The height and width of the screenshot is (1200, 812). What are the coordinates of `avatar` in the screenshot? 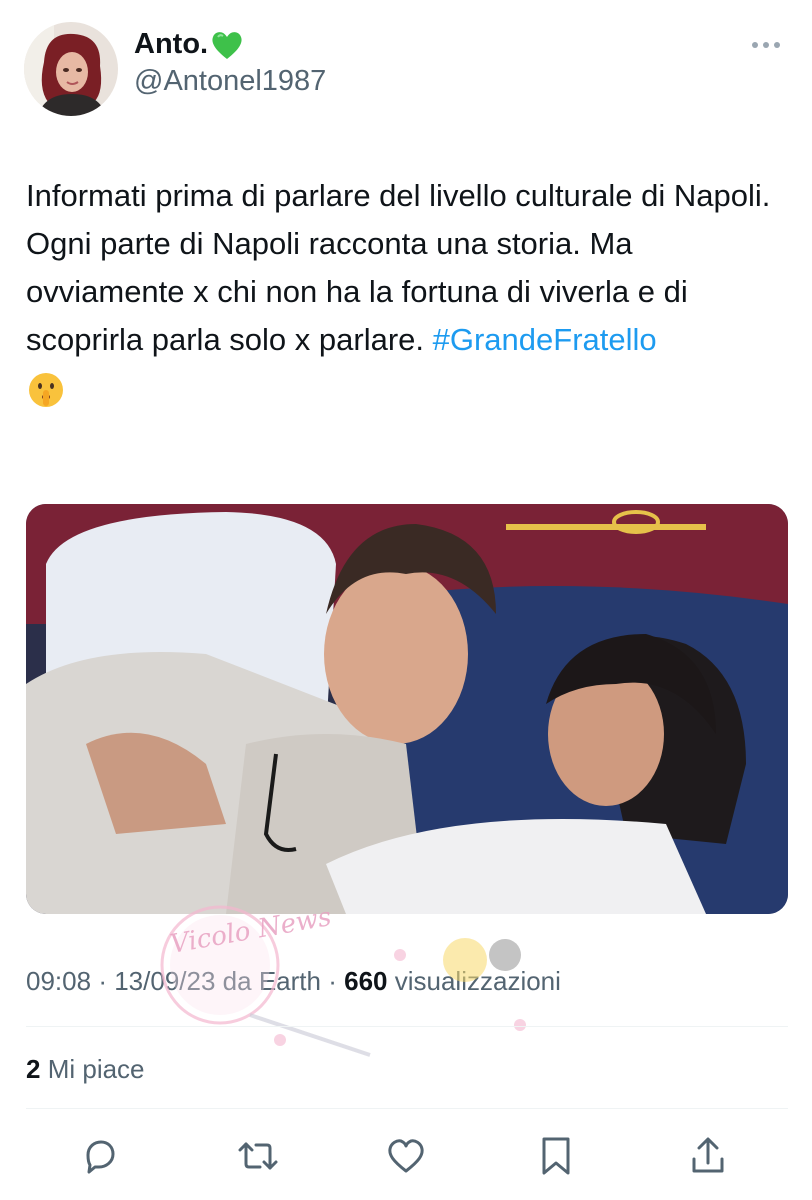 It's located at (71, 69).